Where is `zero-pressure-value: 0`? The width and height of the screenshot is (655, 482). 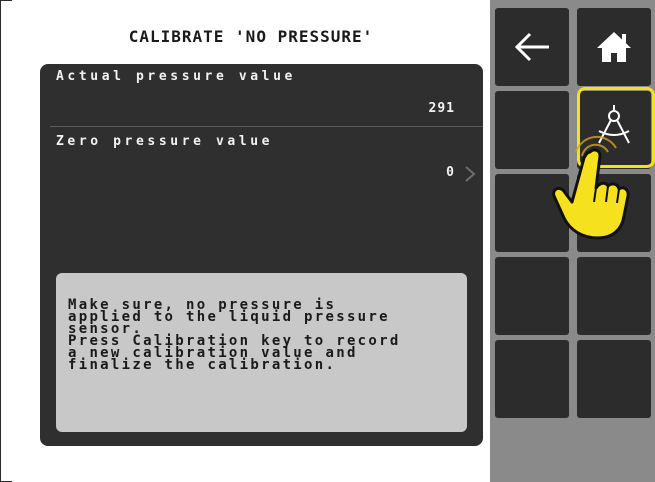 zero-pressure-value: 0 is located at coordinates (450, 172).